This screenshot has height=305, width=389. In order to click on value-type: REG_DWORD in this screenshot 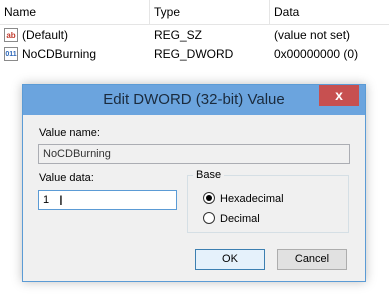, I will do `click(194, 54)`.